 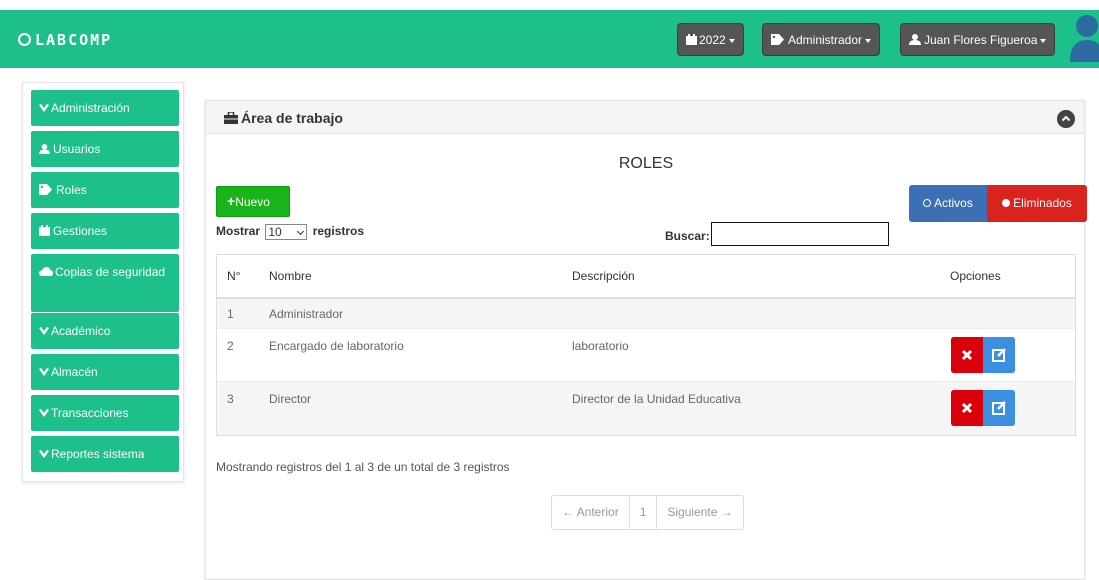 What do you see at coordinates (71, 190) in the screenshot?
I see `sidebar-item-label: Roles` at bounding box center [71, 190].